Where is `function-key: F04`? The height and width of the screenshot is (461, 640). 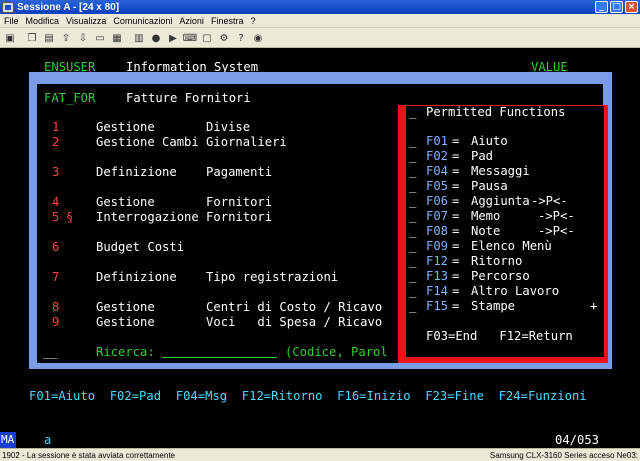 function-key: F04 is located at coordinates (437, 171).